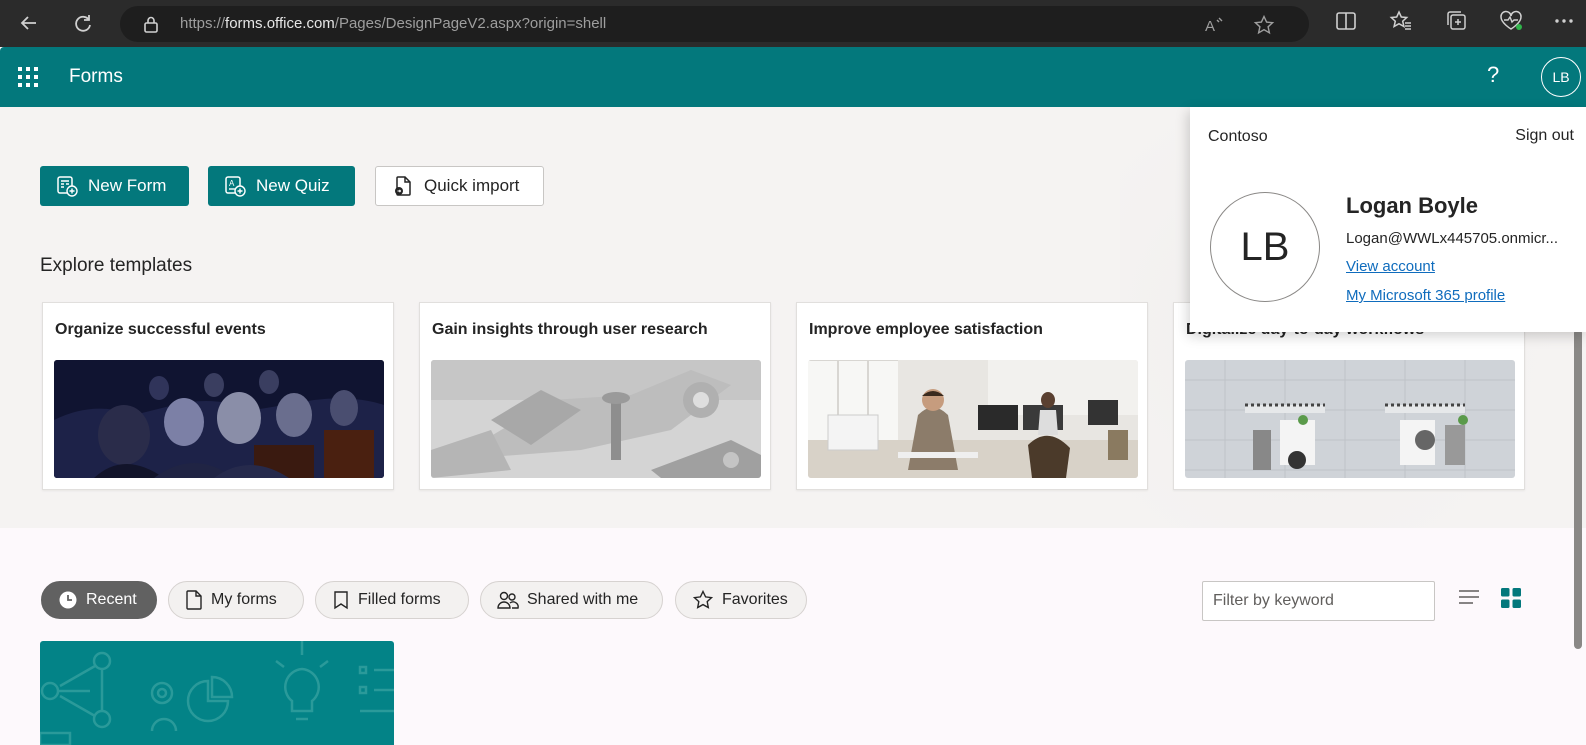  What do you see at coordinates (1401, 23) in the screenshot?
I see `favorites-icon` at bounding box center [1401, 23].